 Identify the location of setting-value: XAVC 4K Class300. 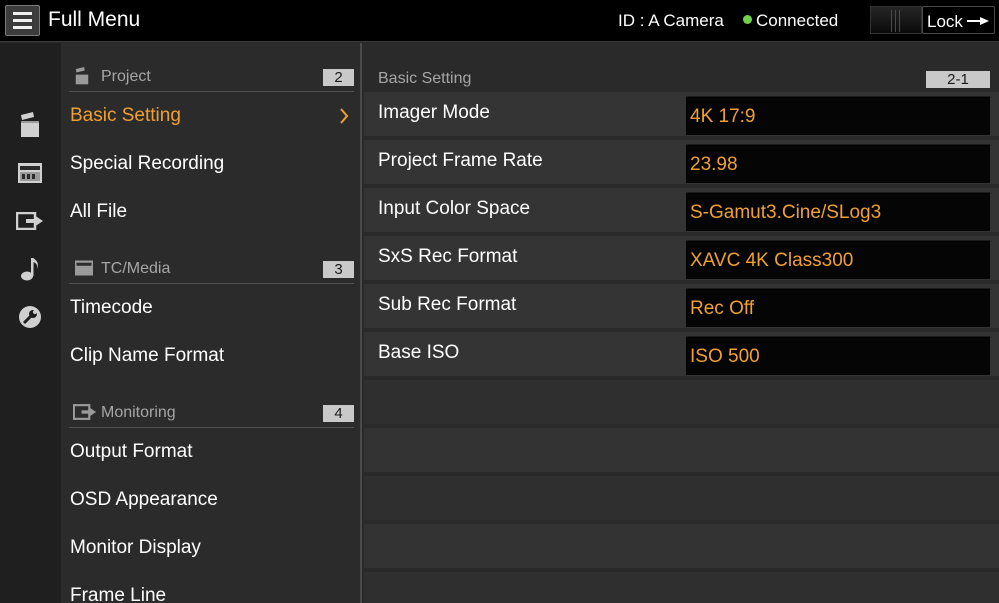
(838, 259).